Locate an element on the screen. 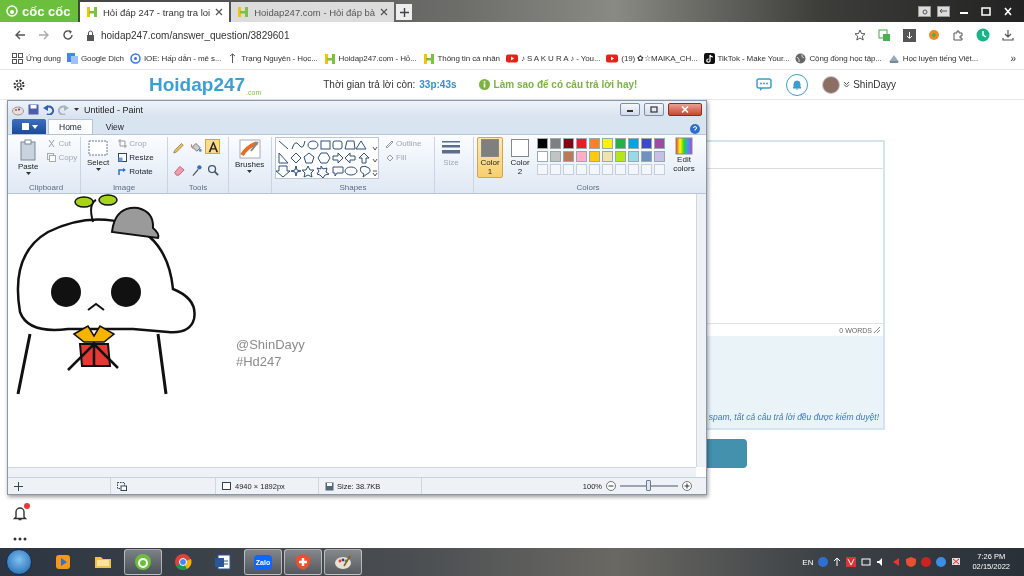 This screenshot has height=576, width=1024. chevron-icon is located at coordinates (847, 84).